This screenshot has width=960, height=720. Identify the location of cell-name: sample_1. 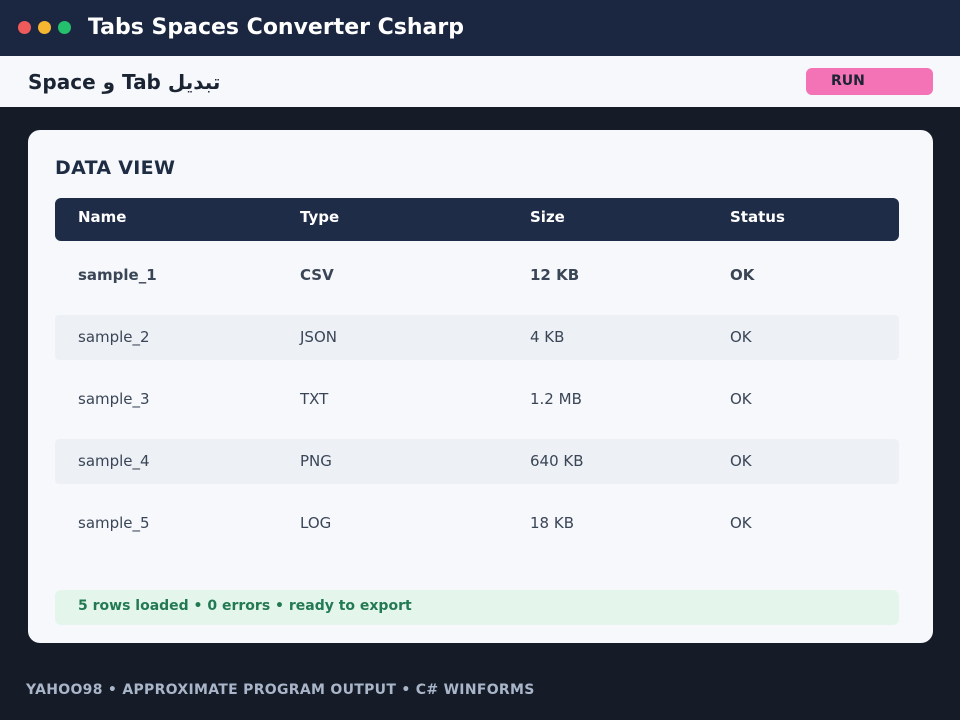
(117, 275).